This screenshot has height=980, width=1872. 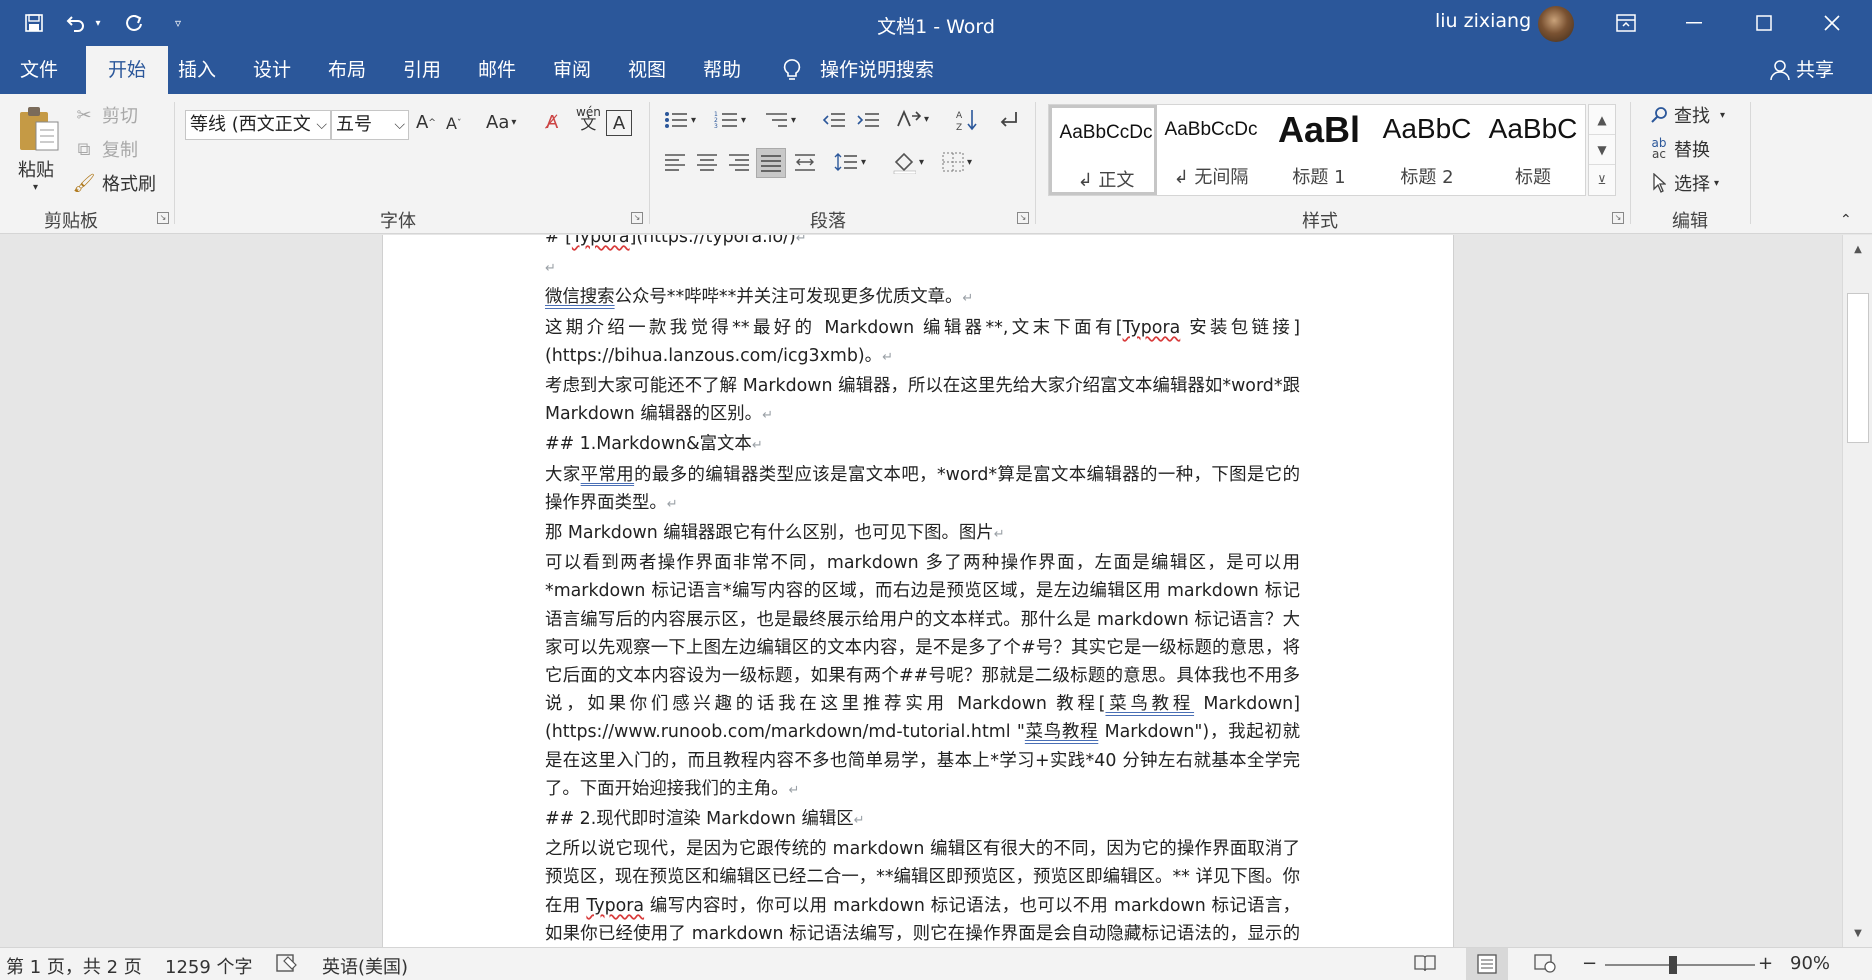 What do you see at coordinates (959, 116) in the screenshot?
I see `svg-text: A` at bounding box center [959, 116].